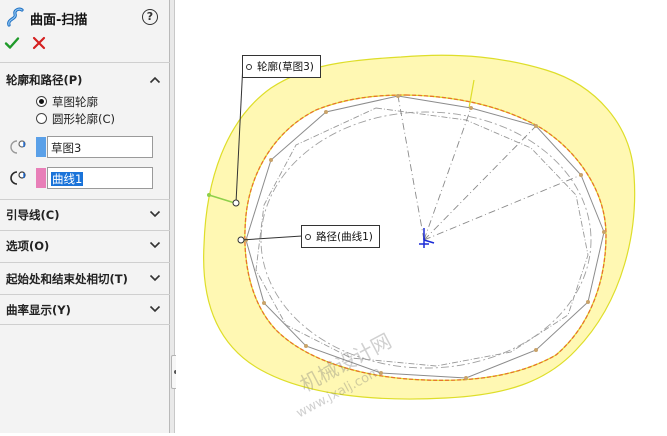 The height and width of the screenshot is (436, 667). Describe the element at coordinates (41, 101) in the screenshot. I see `sketch-profile-radio` at that location.